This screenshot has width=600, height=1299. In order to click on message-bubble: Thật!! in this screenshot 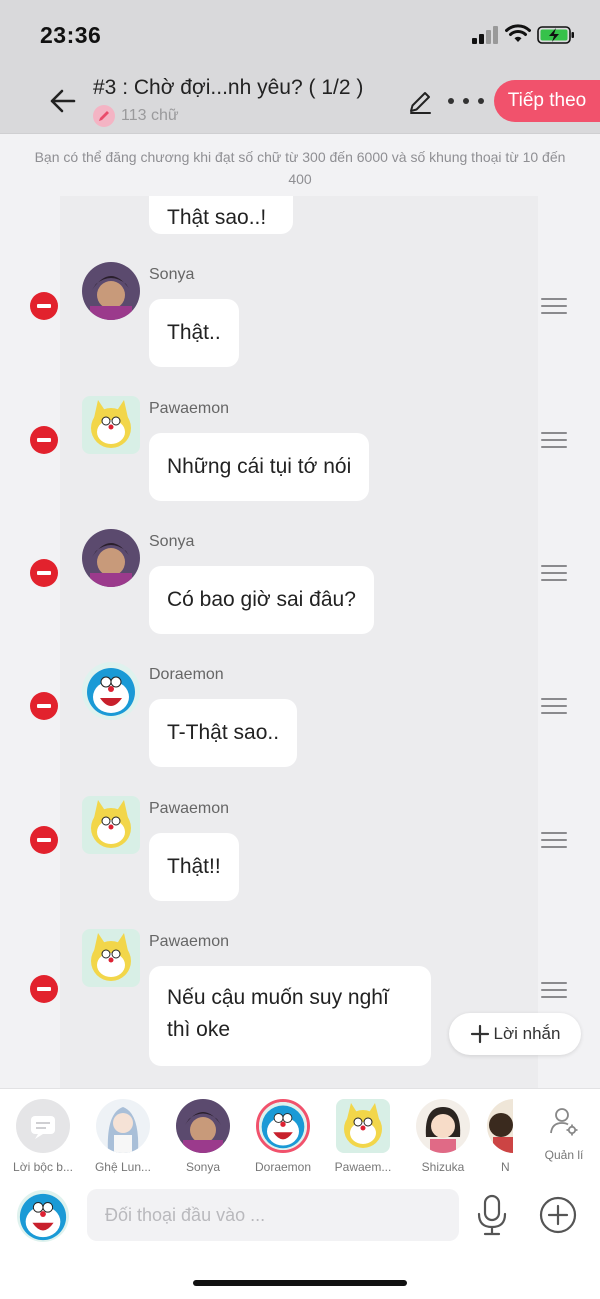, I will do `click(194, 867)`.